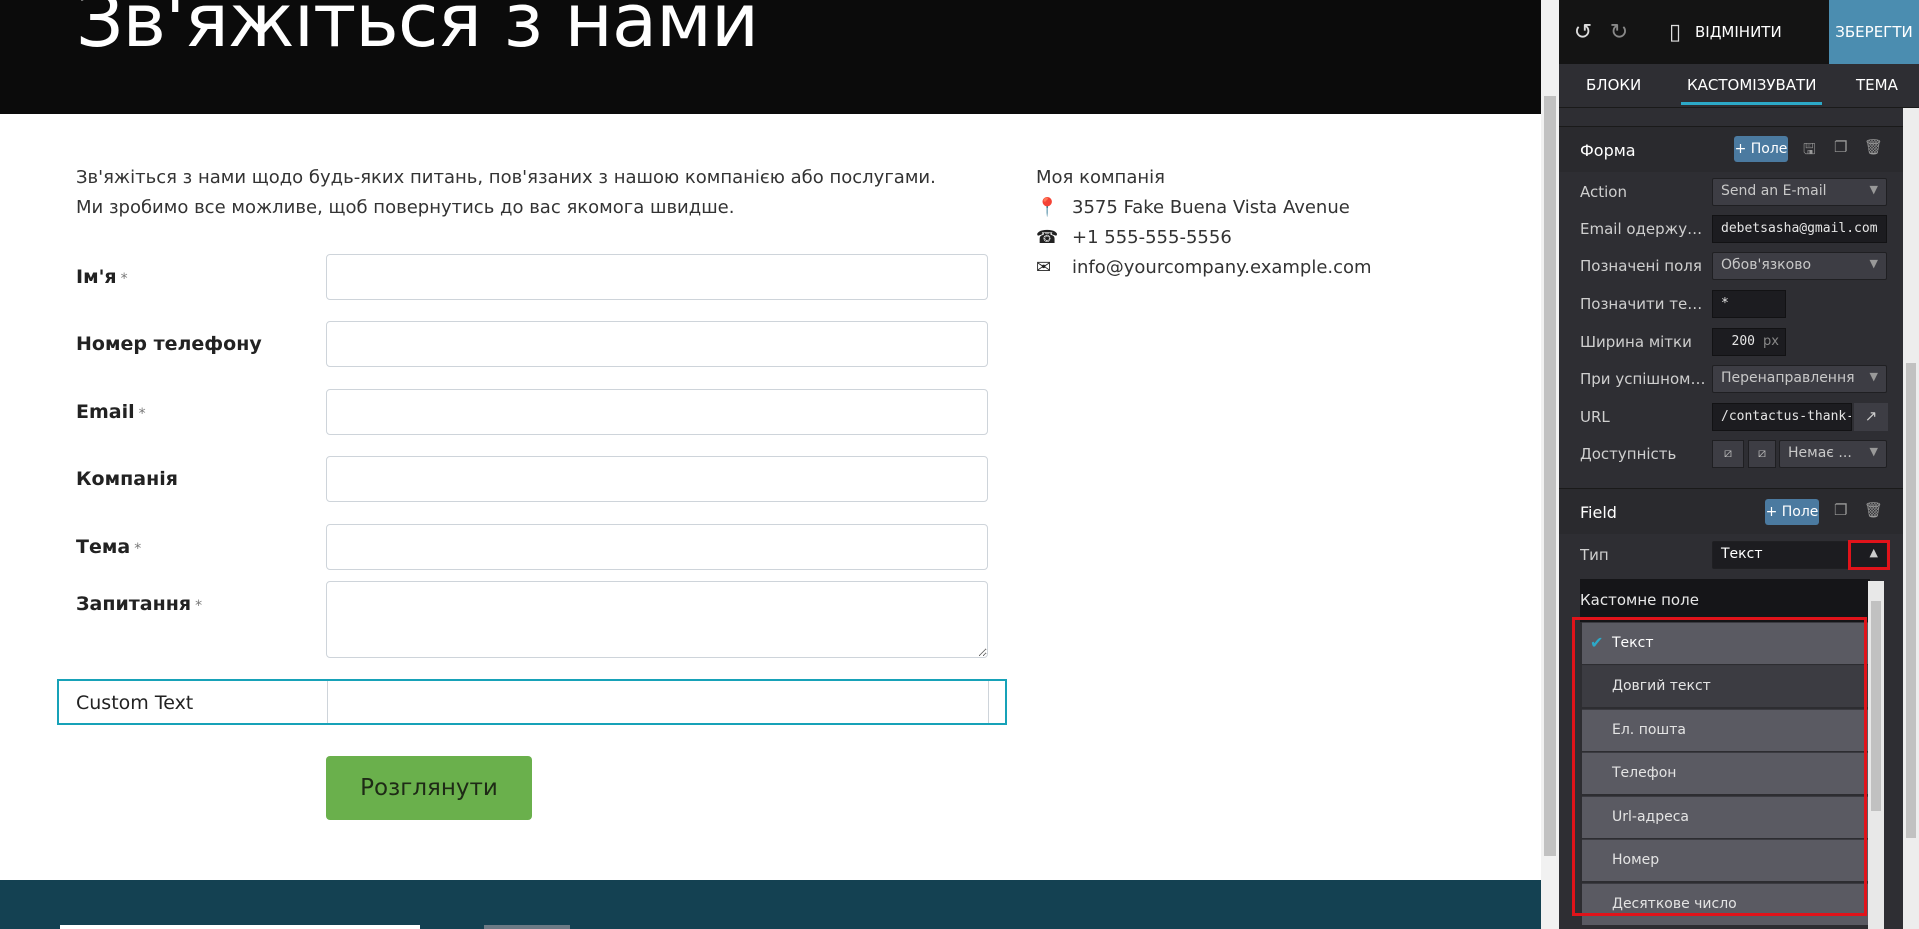  What do you see at coordinates (1799, 192) in the screenshot?
I see `action-select: Send an E-mail ▼` at bounding box center [1799, 192].